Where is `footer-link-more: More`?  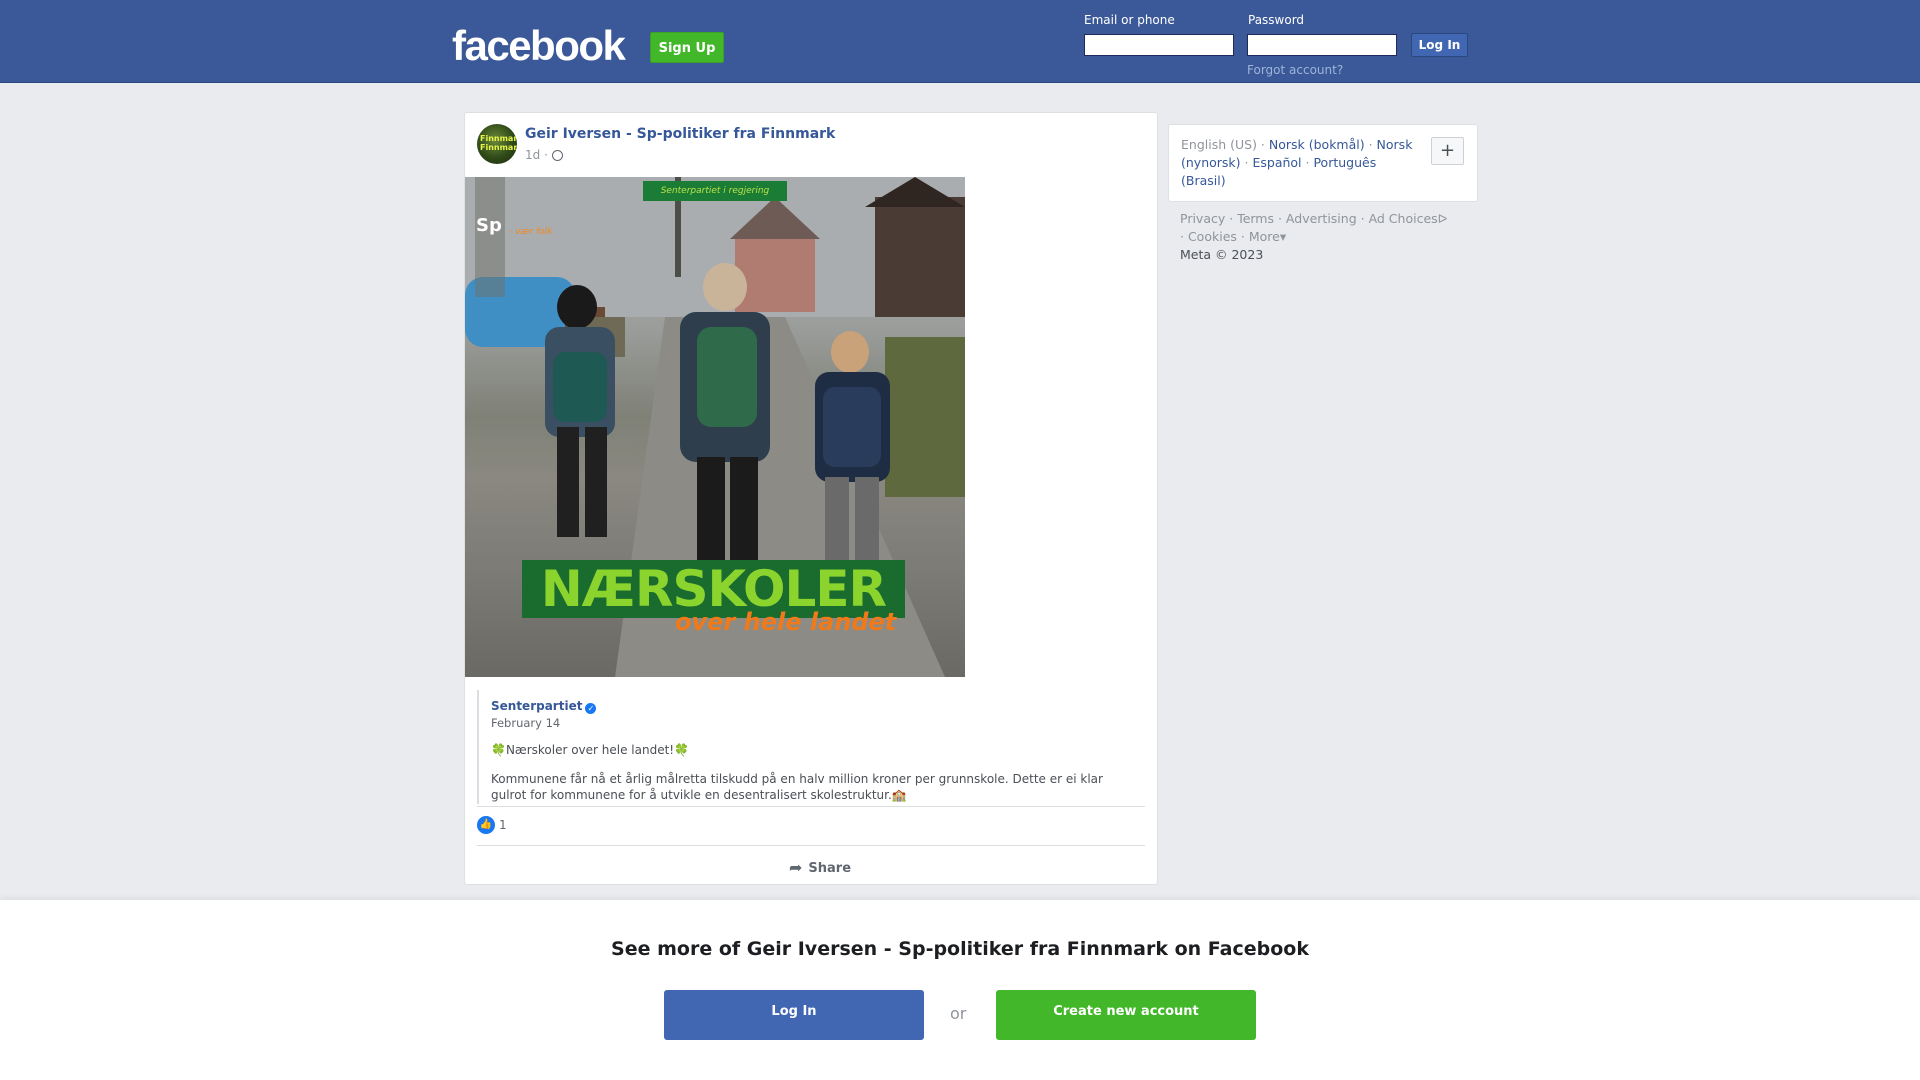 footer-link-more: More is located at coordinates (1264, 236).